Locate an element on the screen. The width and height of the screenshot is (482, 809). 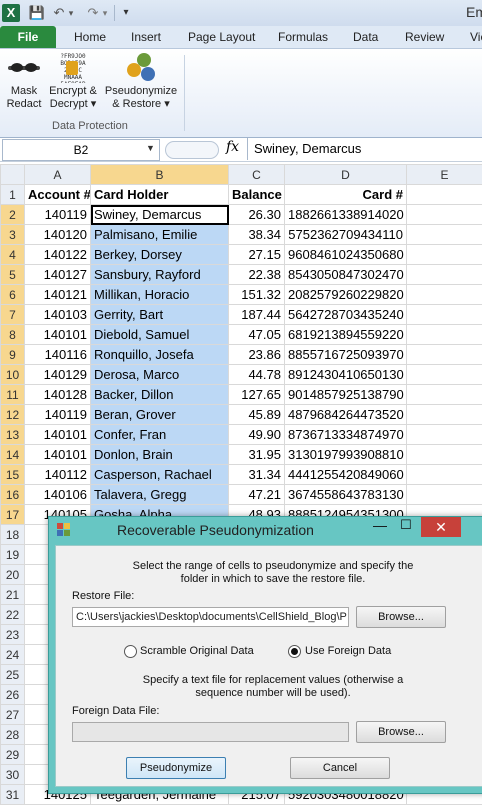
row-header: 5 is located at coordinates (12, 274).